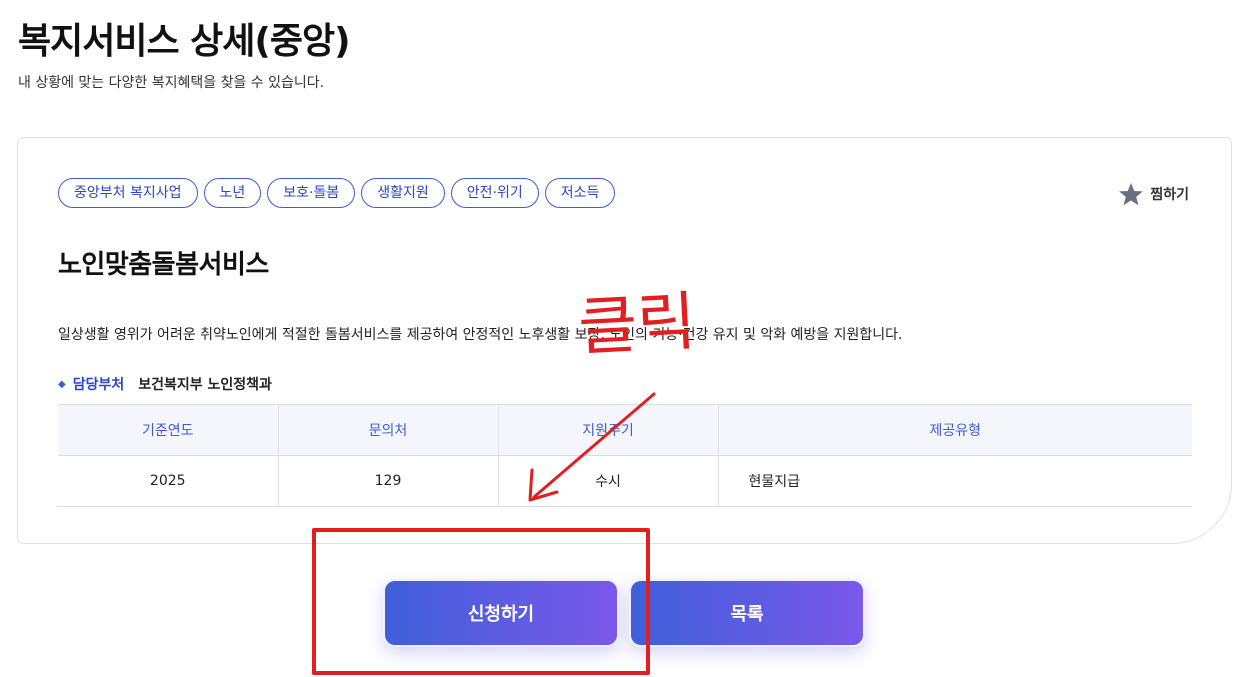  Describe the element at coordinates (747, 613) in the screenshot. I see `list-button: 목록` at that location.